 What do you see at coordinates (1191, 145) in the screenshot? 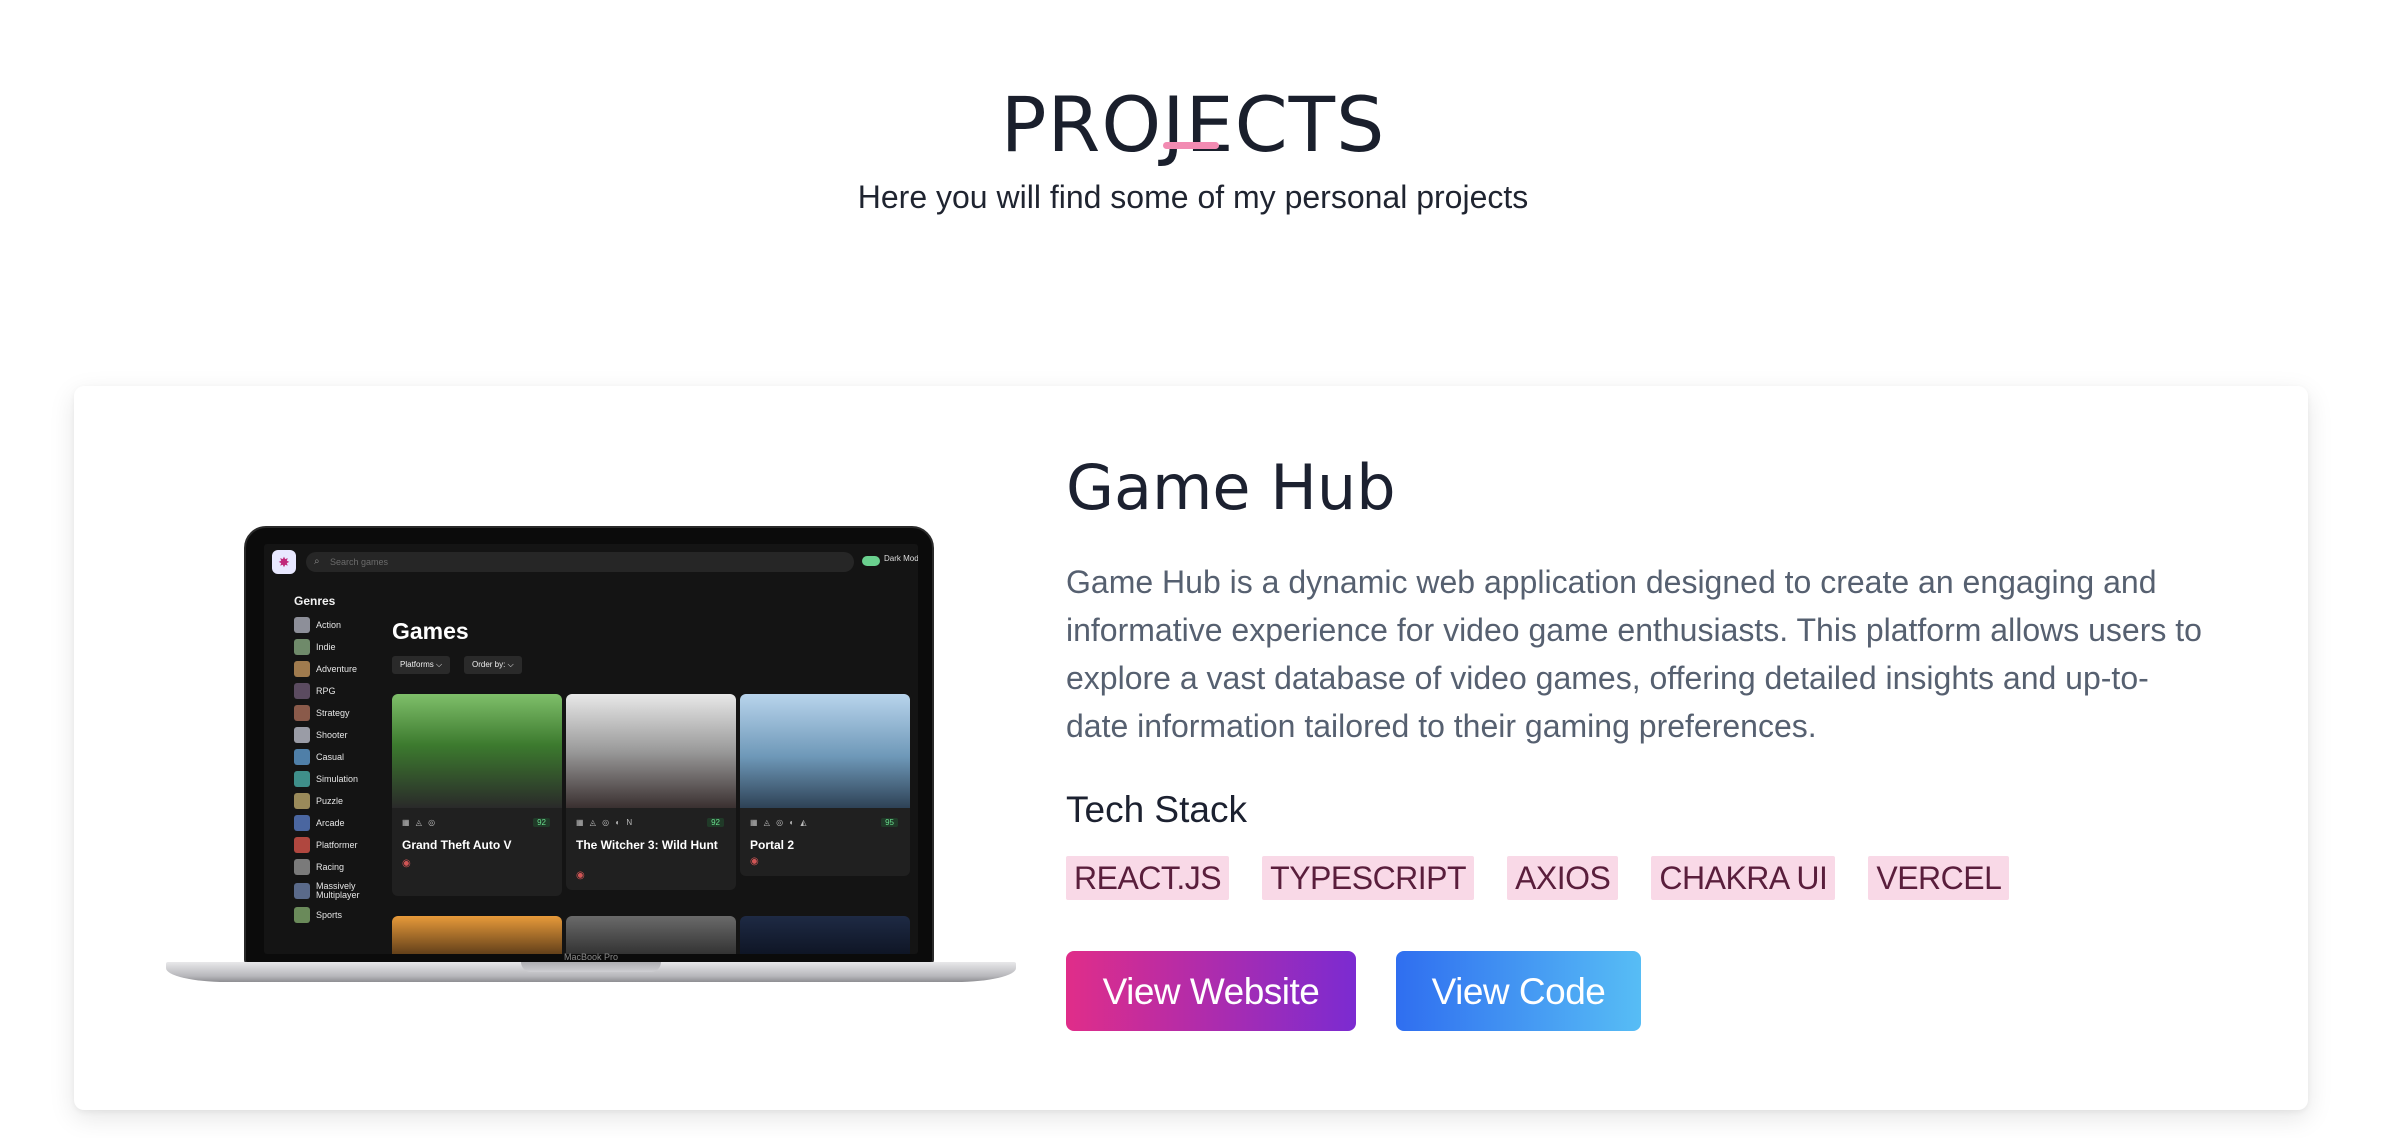
I see `title-underline` at bounding box center [1191, 145].